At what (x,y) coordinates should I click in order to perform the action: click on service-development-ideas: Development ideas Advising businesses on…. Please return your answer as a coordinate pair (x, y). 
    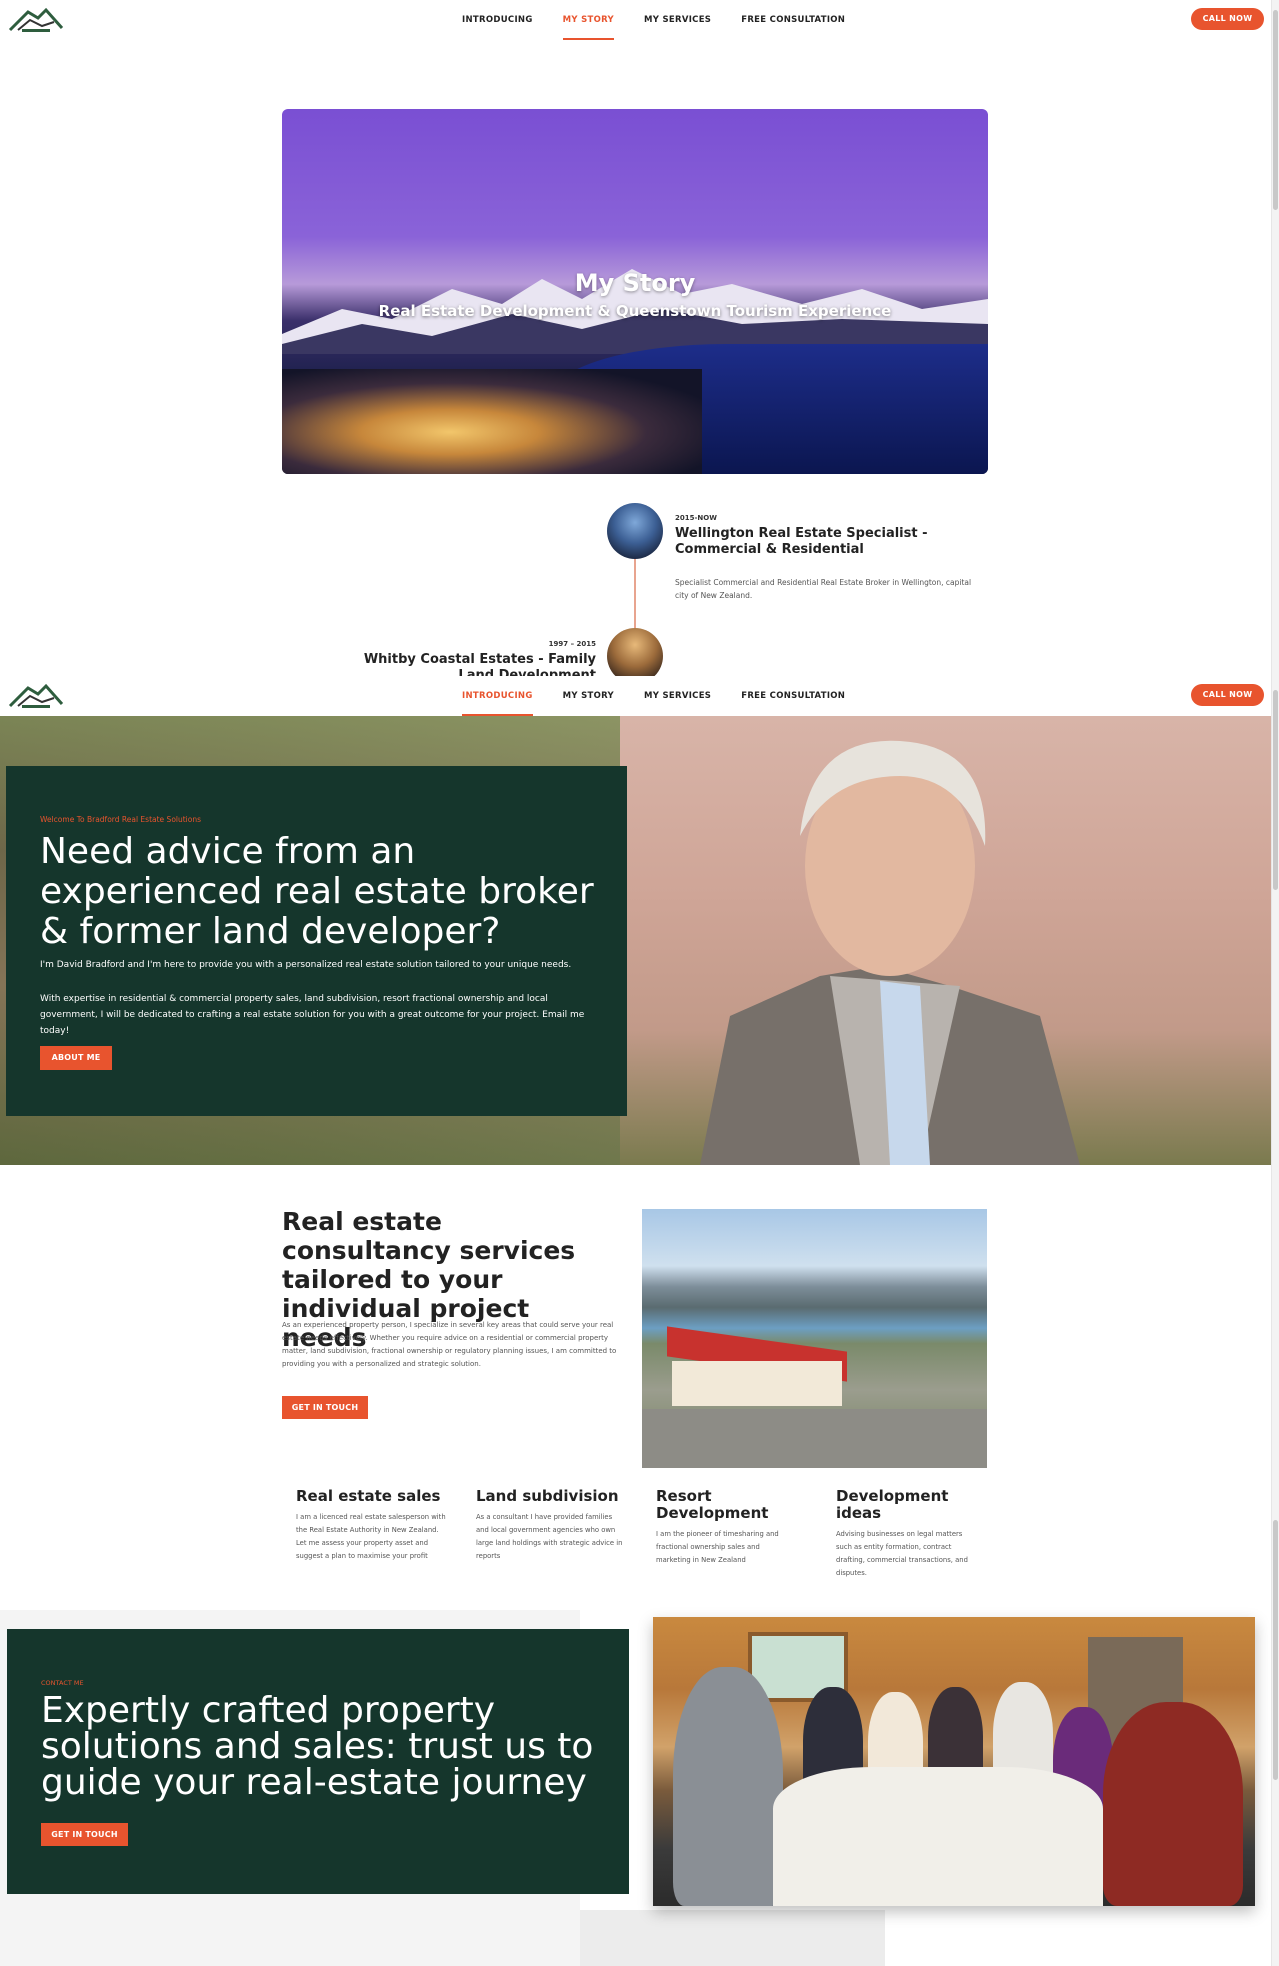
    Looking at the image, I should click on (906, 1534).